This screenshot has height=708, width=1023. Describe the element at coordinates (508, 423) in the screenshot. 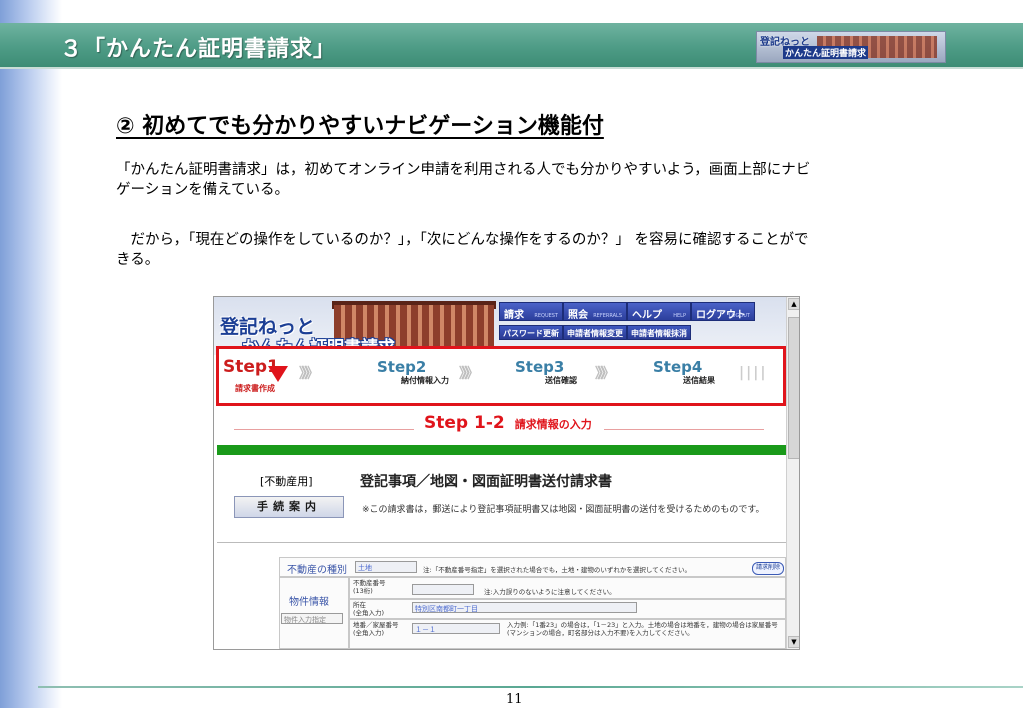

I see `step-heading: Step 1-2 請求情報の入力` at that location.